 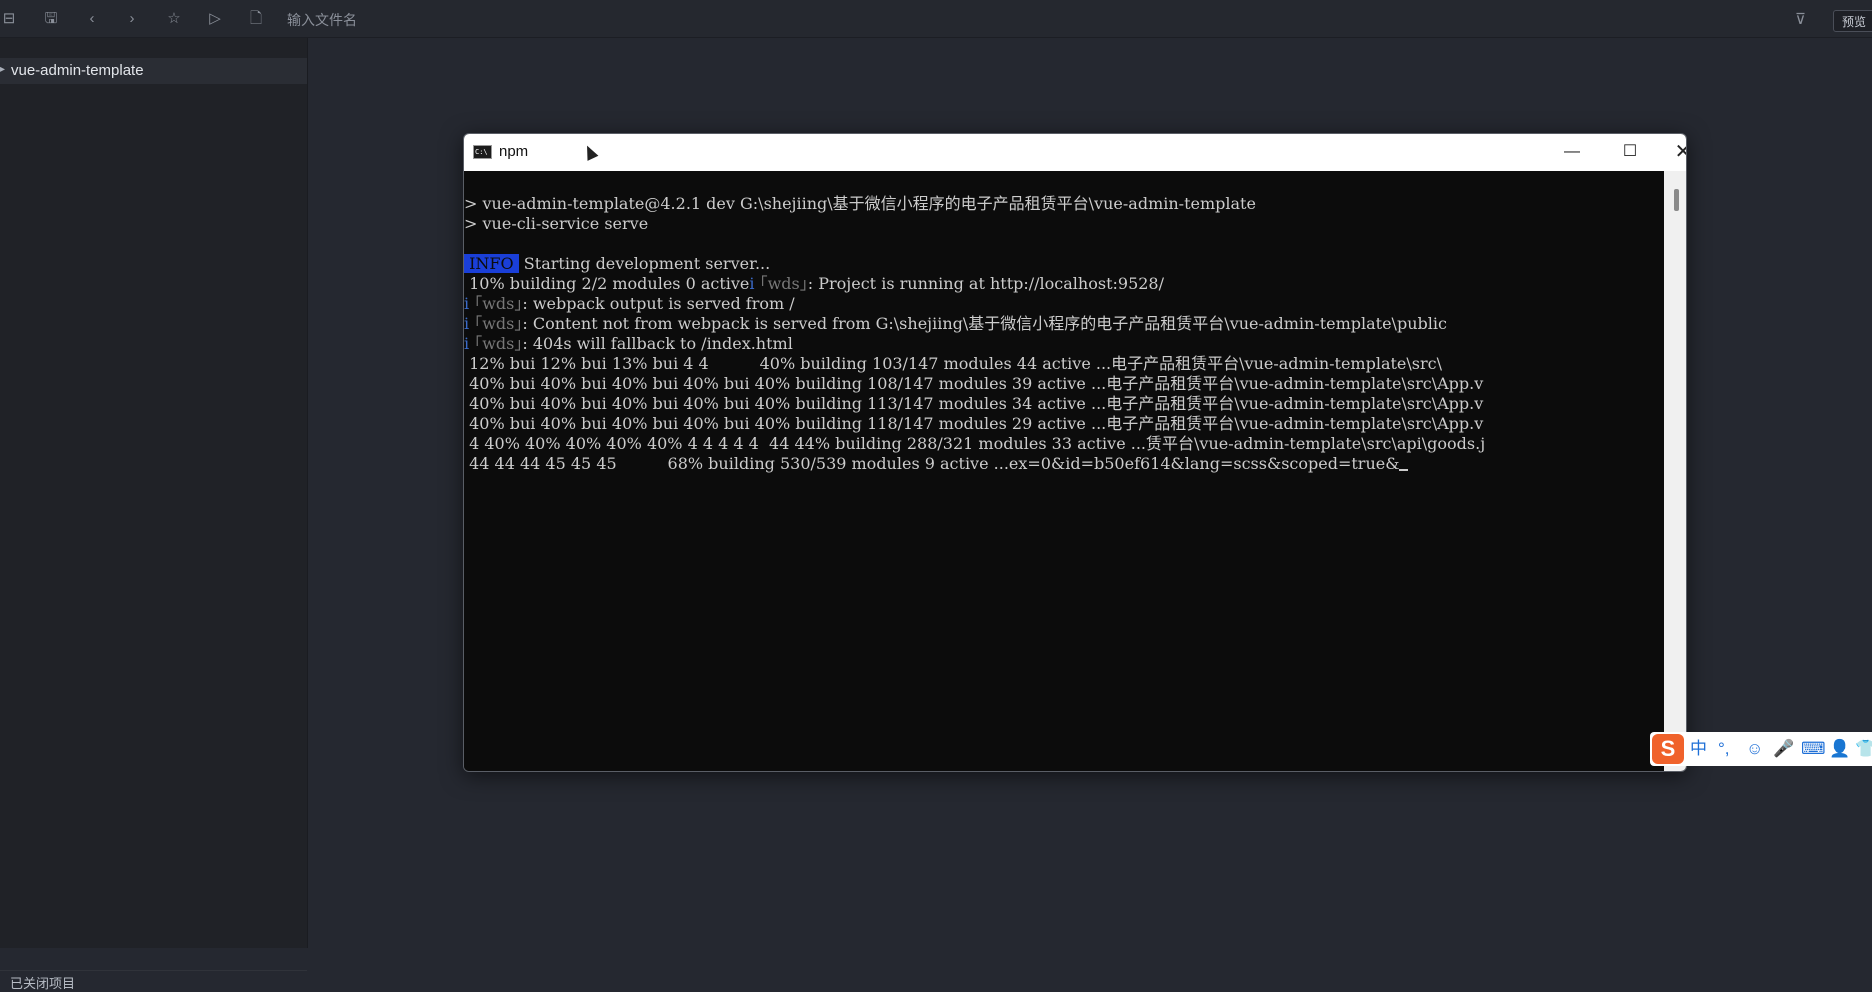 I want to click on text-cursor, so click(x=1404, y=470).